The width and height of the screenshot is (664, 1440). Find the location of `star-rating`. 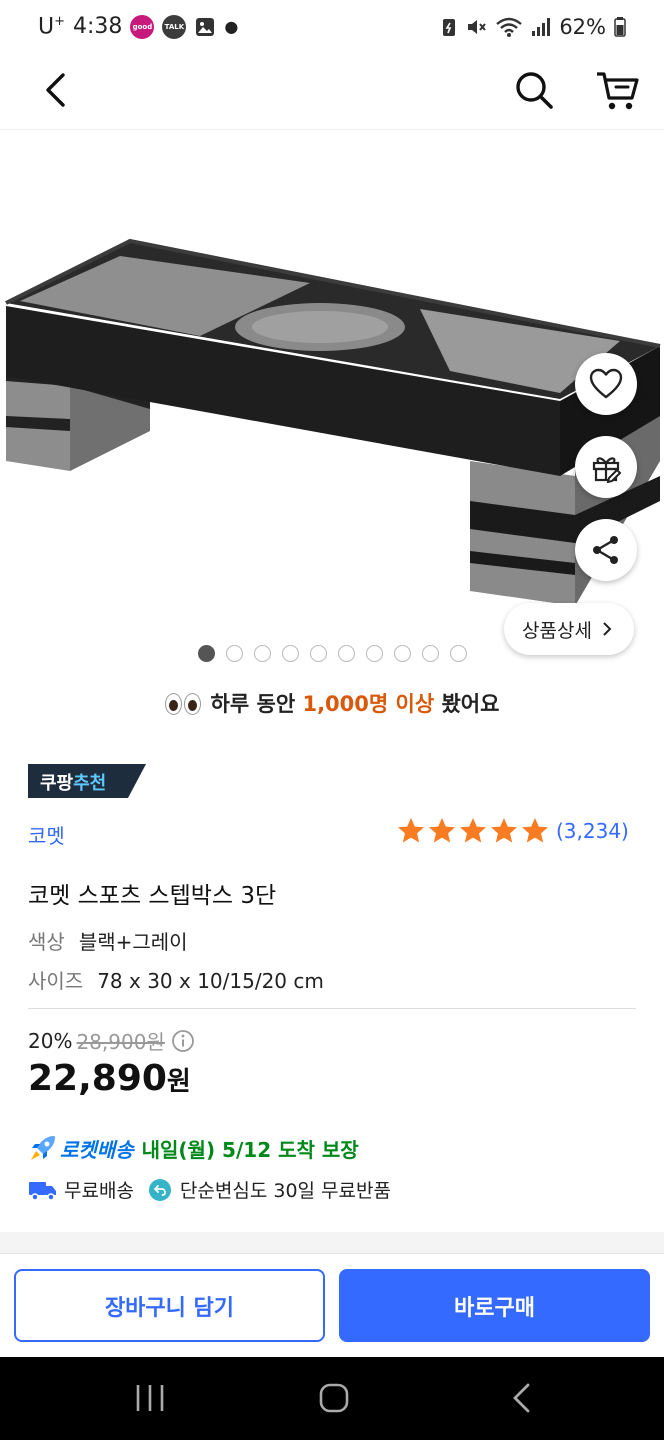

star-rating is located at coordinates (473, 831).